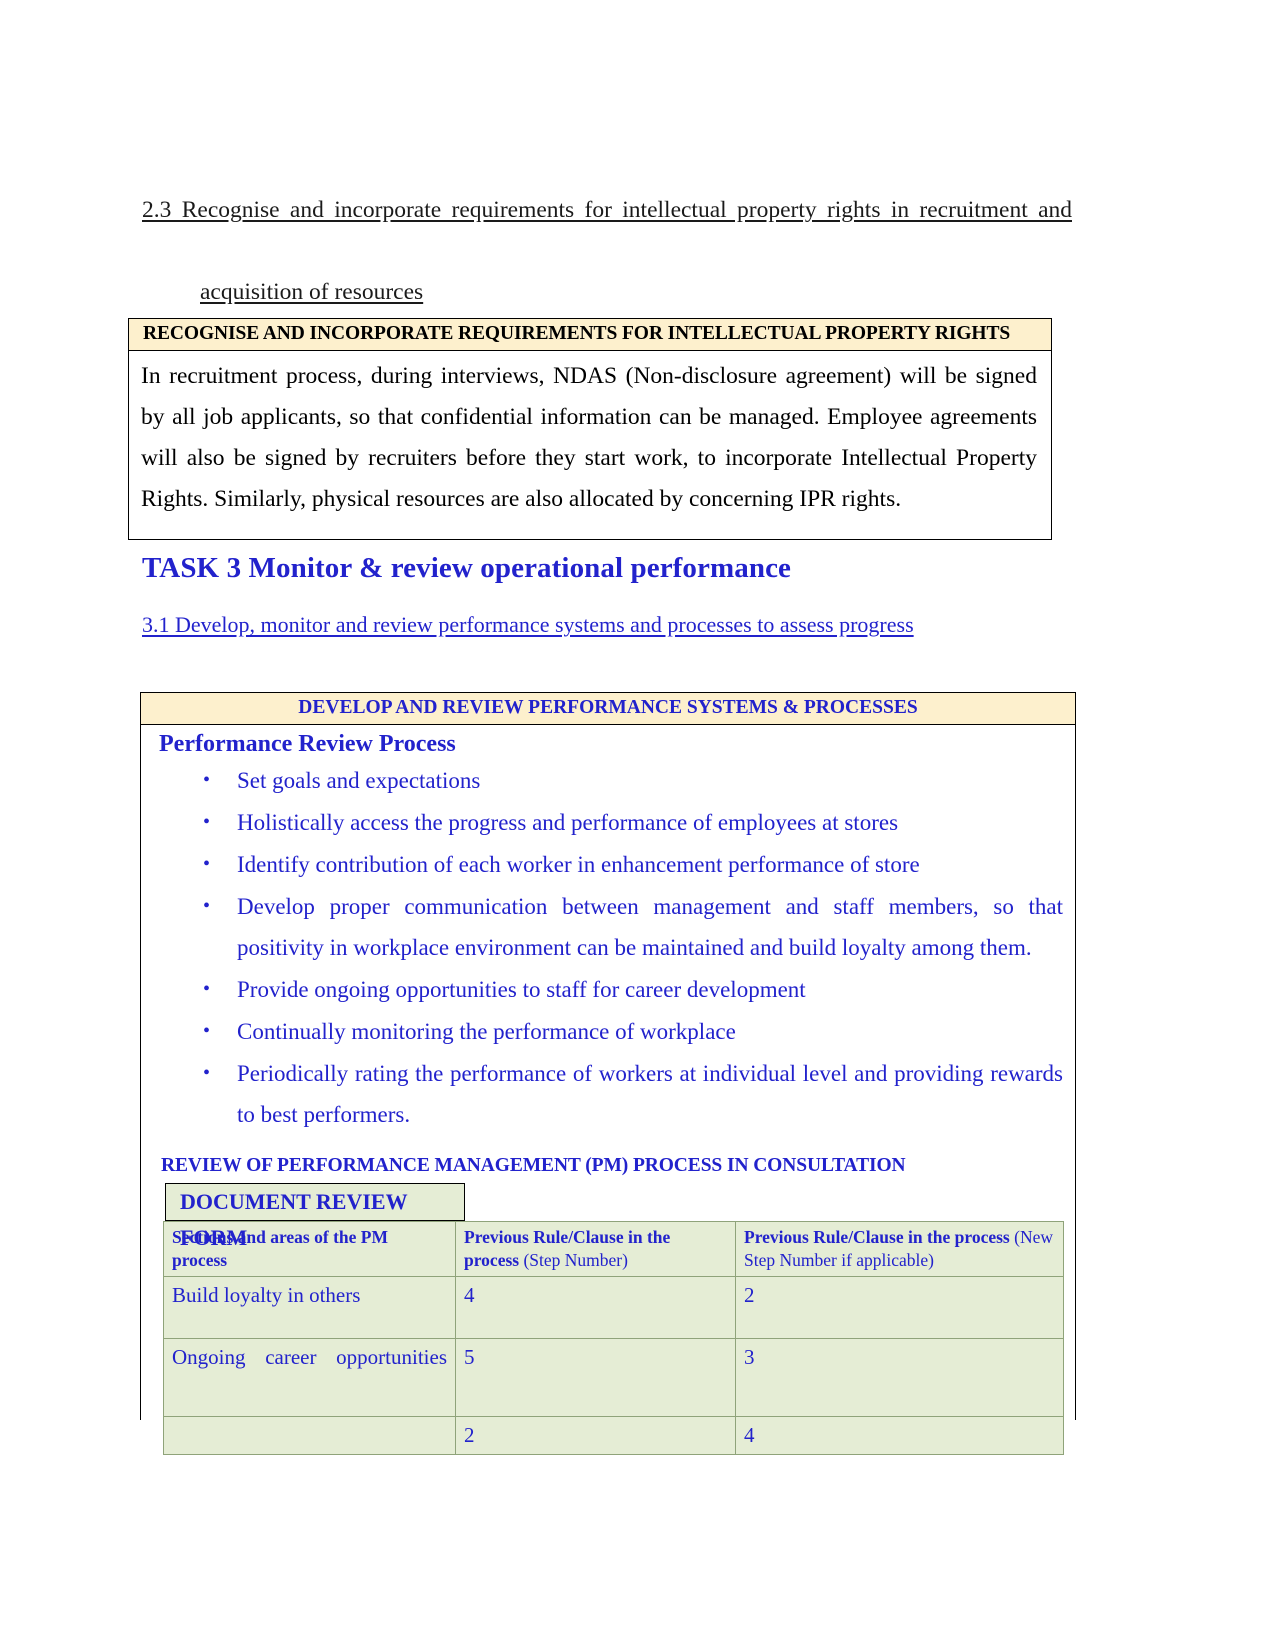 The width and height of the screenshot is (1275, 1651). What do you see at coordinates (280, 1248) in the screenshot?
I see `table-header-sections-main: Sections and areas of the PM process` at bounding box center [280, 1248].